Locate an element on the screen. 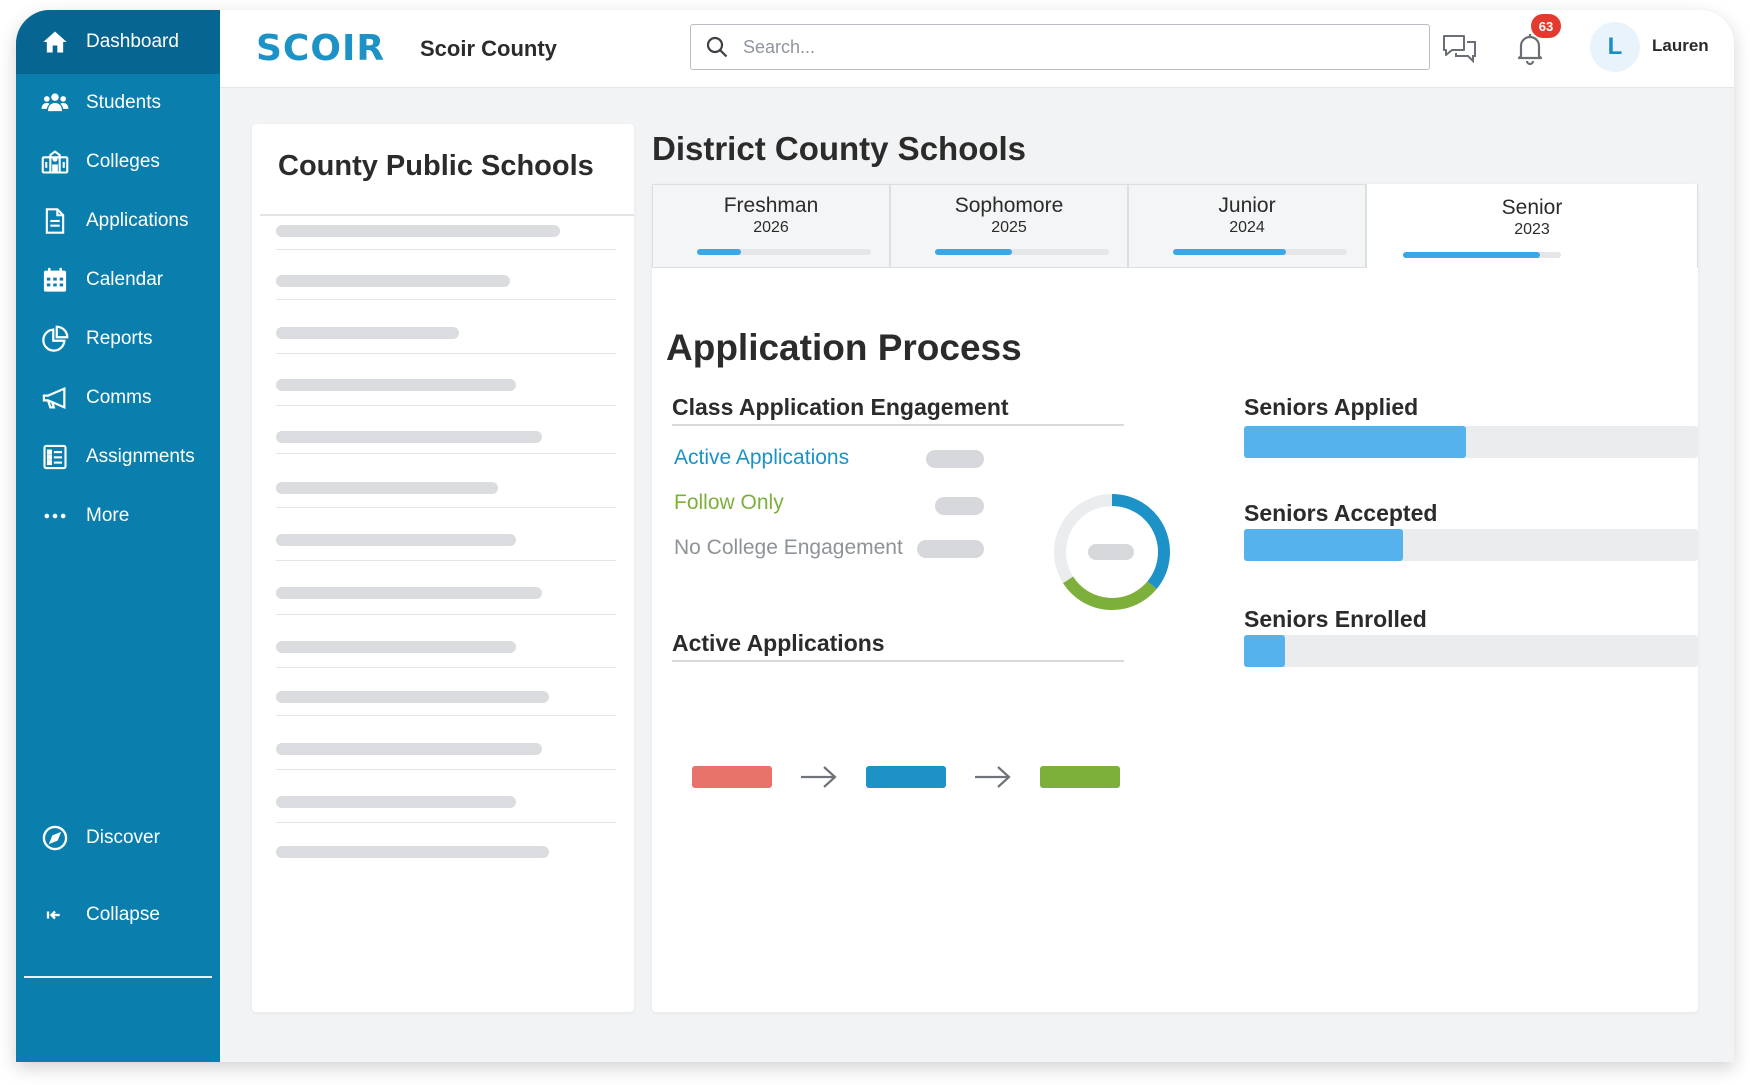 This screenshot has height=1085, width=1750. tab-year: 2026 is located at coordinates (771, 227).